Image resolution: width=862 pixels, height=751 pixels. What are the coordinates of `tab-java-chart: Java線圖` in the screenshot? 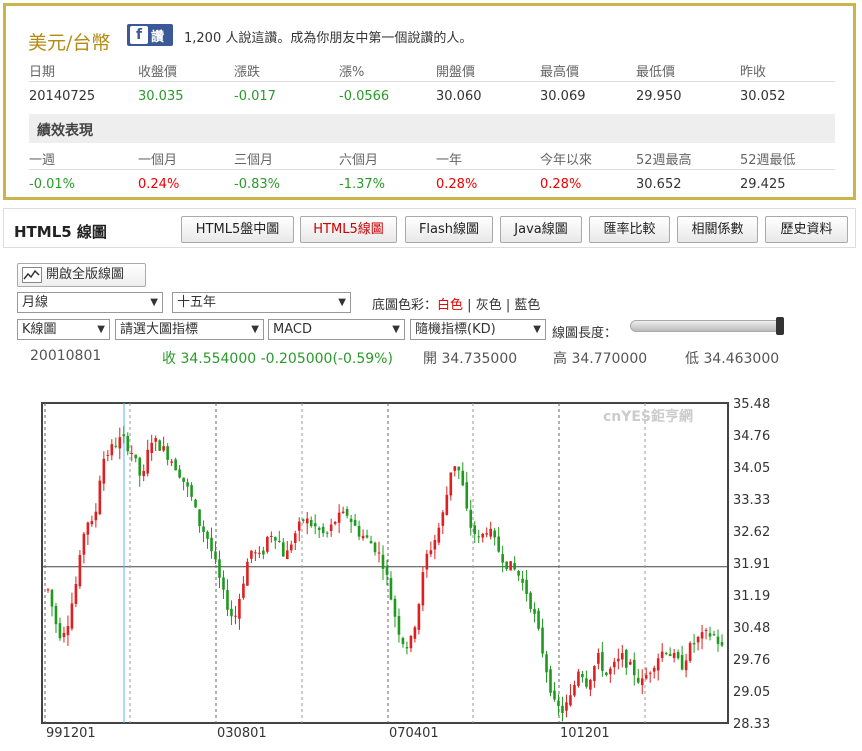 It's located at (541, 229).